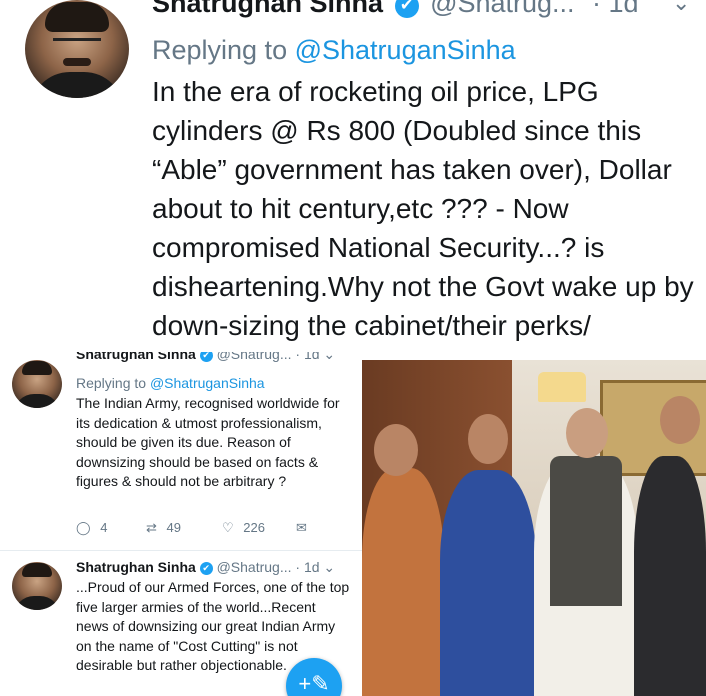 The height and width of the screenshot is (696, 706). What do you see at coordinates (163, 528) in the screenshot?
I see `retweet-button: ⇄ 49` at bounding box center [163, 528].